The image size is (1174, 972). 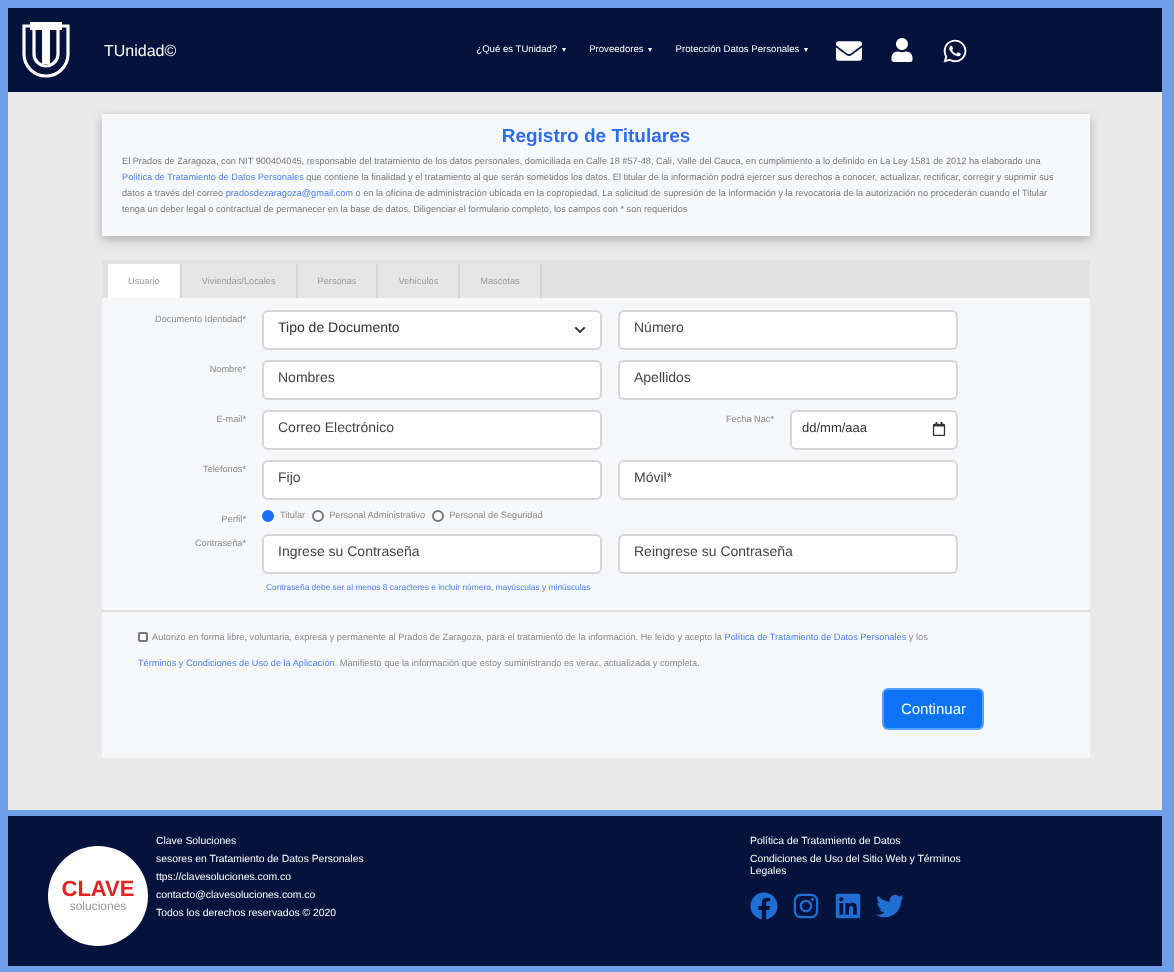 I want to click on brand-name: TUnidad©, so click(x=140, y=50).